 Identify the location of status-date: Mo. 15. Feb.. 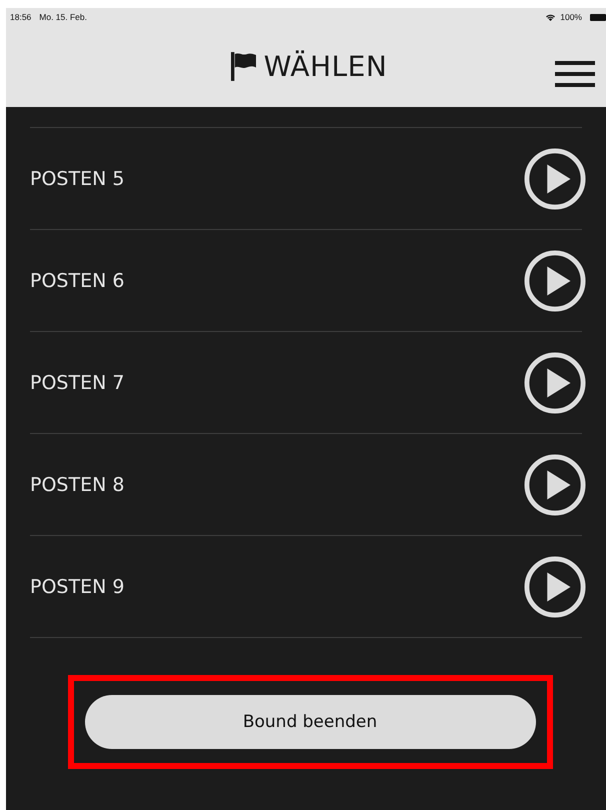
(63, 17).